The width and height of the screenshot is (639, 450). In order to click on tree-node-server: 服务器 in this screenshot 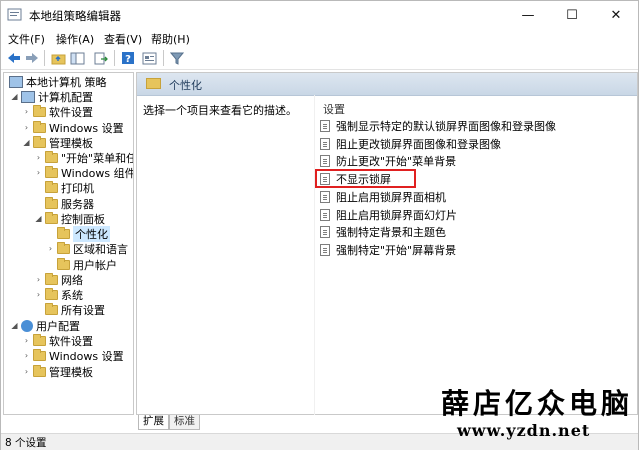, I will do `click(68, 203)`.